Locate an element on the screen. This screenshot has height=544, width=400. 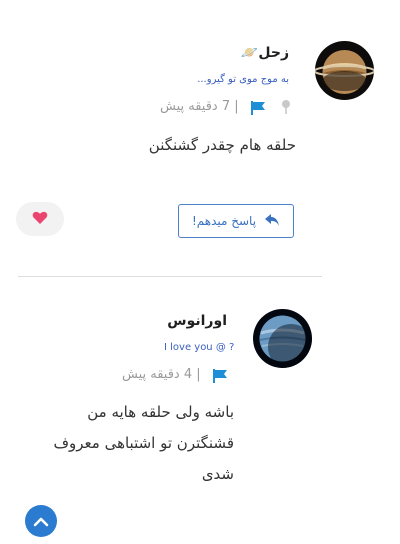
uranus-avatar is located at coordinates (282, 338).